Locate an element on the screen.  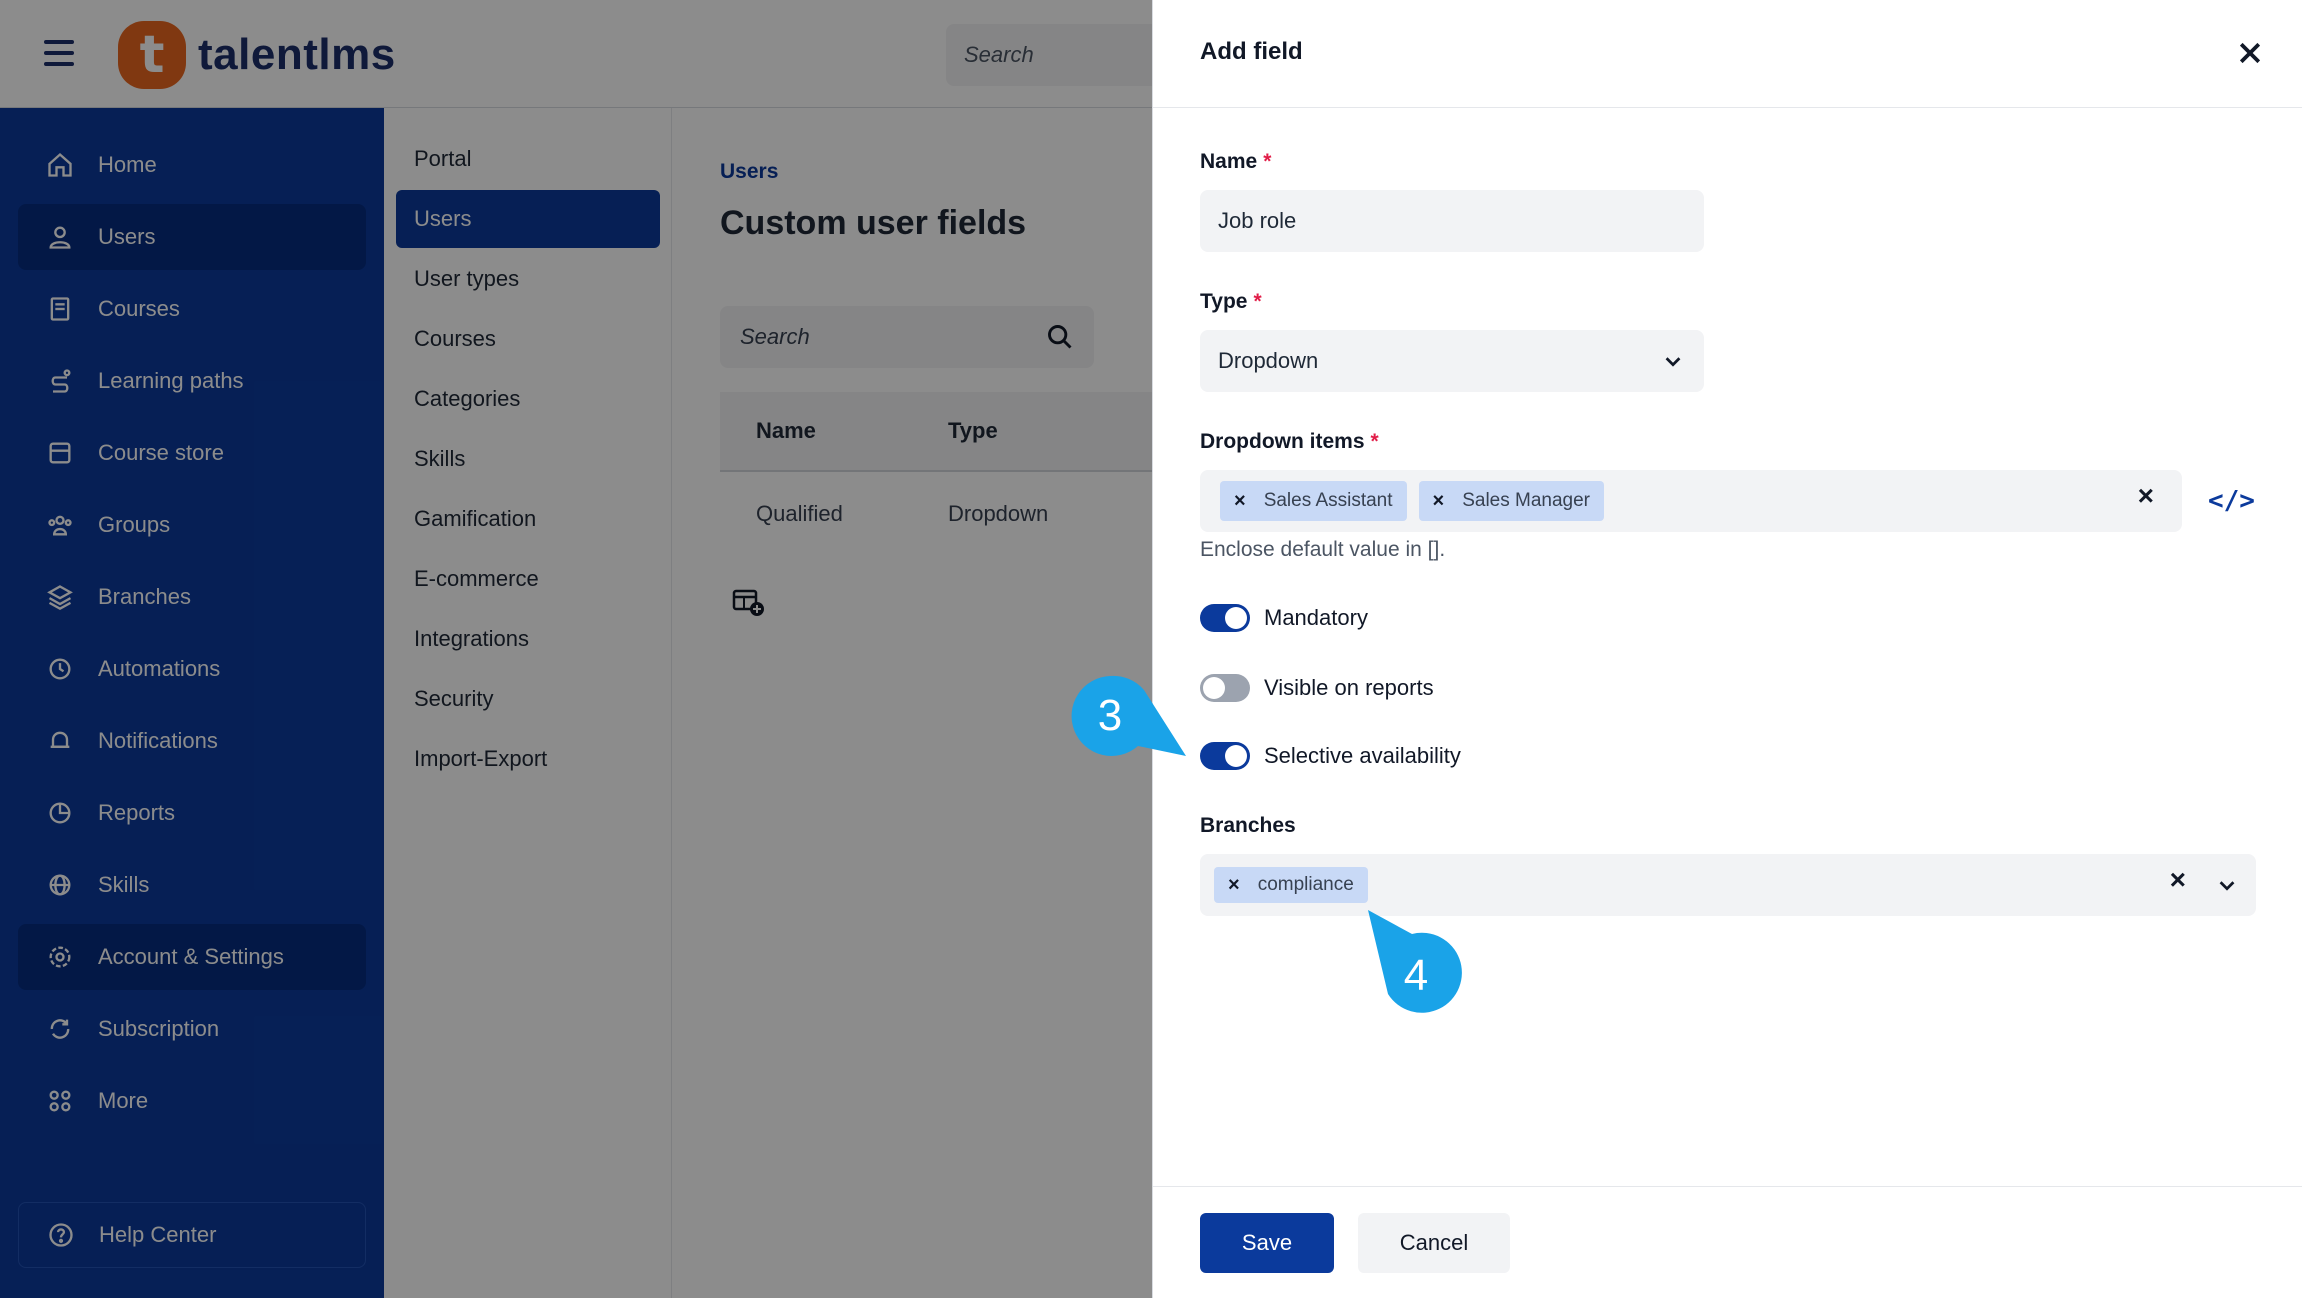
chip-label: Sales Assistant is located at coordinates (1328, 500).